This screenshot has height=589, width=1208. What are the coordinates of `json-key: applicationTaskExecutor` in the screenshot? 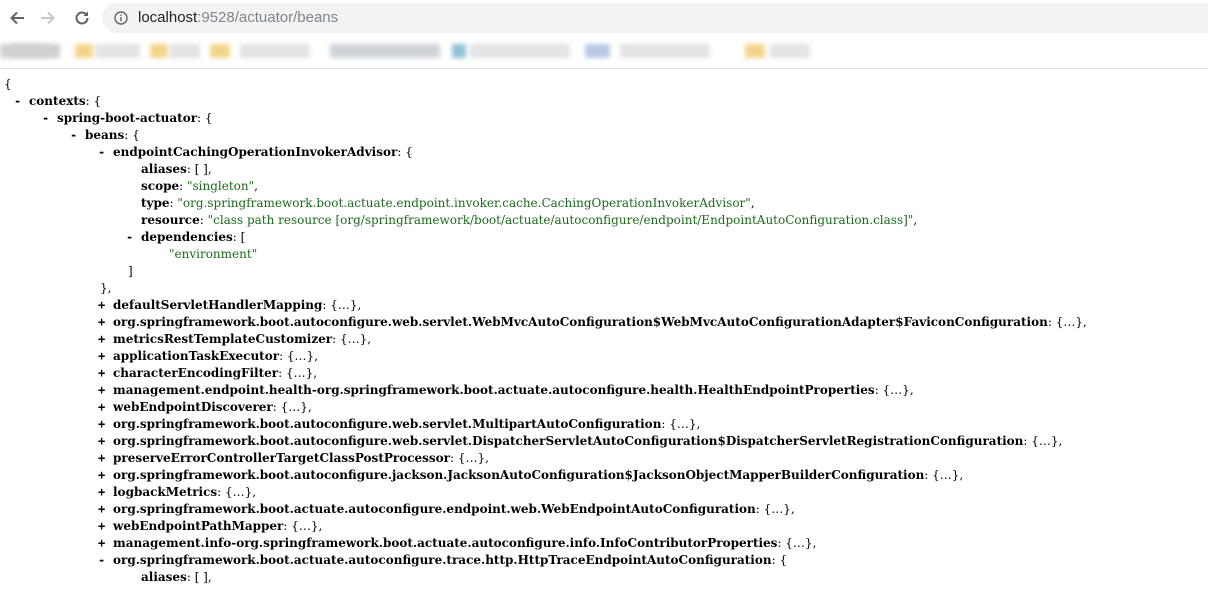 It's located at (196, 356).